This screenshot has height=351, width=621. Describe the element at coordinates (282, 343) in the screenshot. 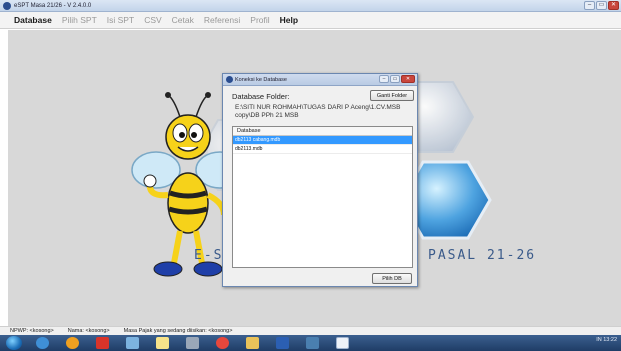

I see `word-icon` at that location.